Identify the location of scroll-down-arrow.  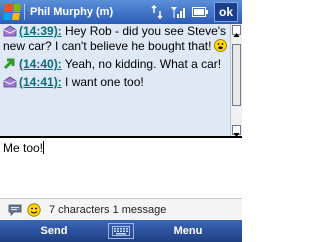
(236, 131).